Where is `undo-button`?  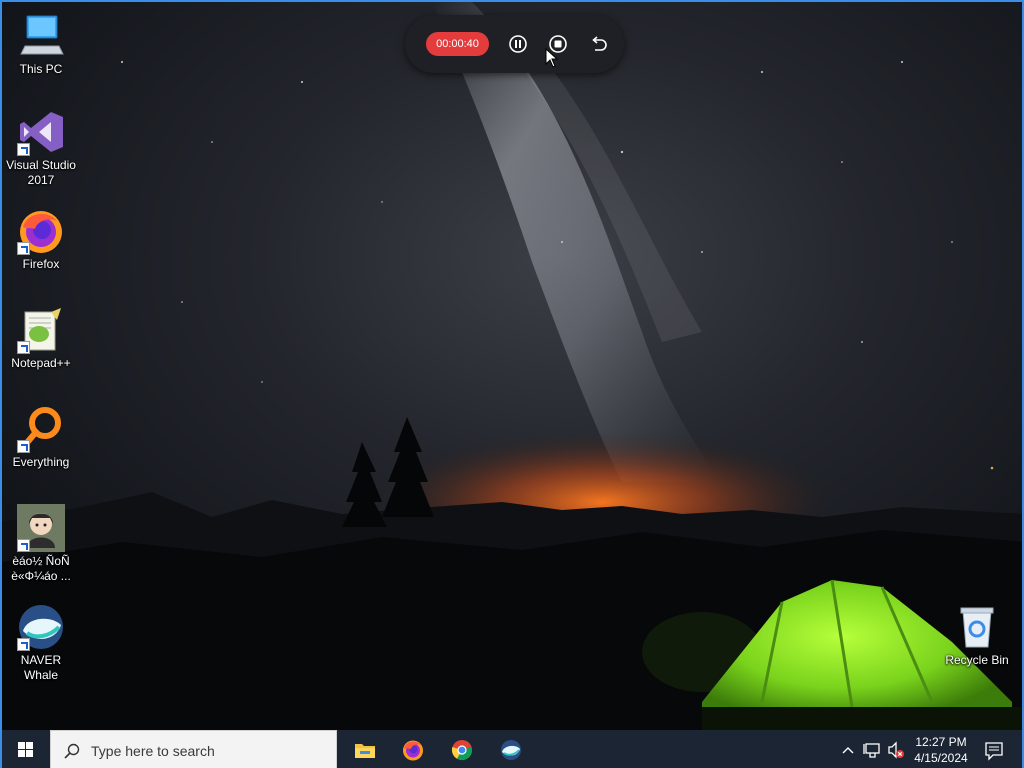
undo-button is located at coordinates (599, 44).